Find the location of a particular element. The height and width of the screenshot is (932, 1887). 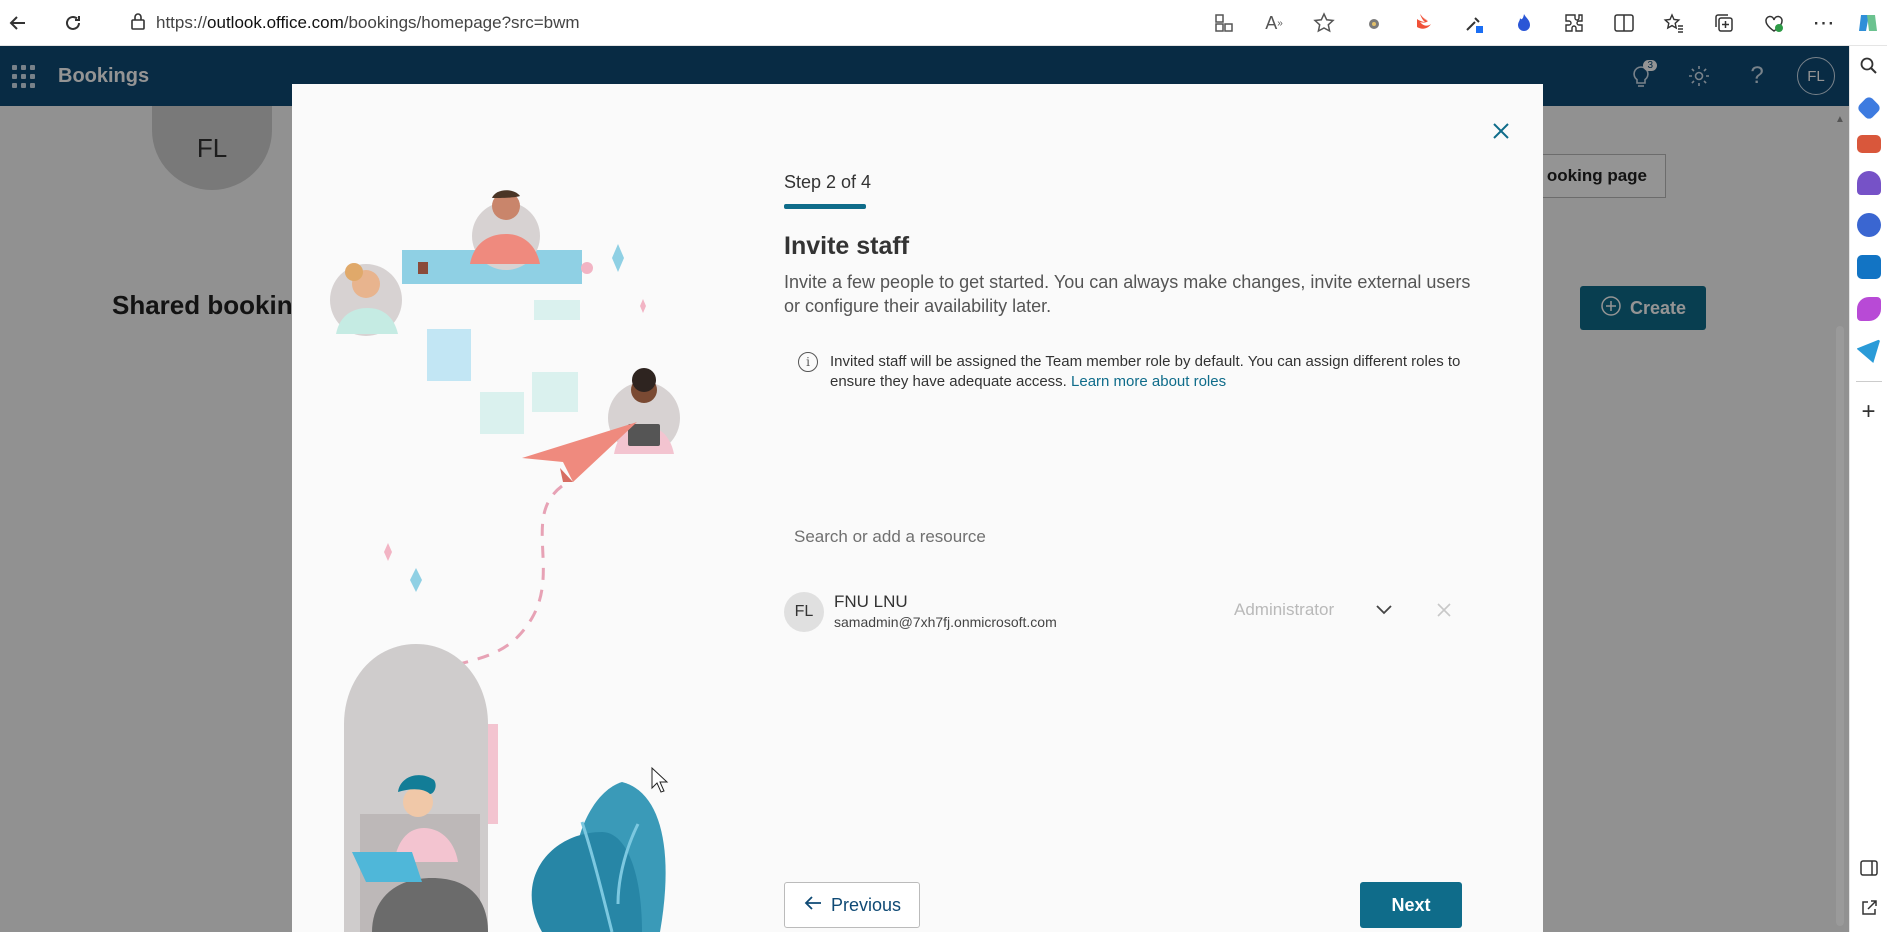

back-icon is located at coordinates (18, 23).